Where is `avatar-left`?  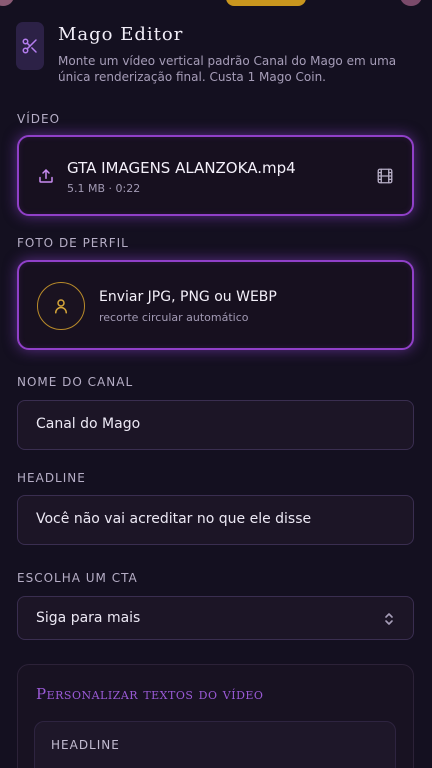
avatar-left is located at coordinates (7, 3).